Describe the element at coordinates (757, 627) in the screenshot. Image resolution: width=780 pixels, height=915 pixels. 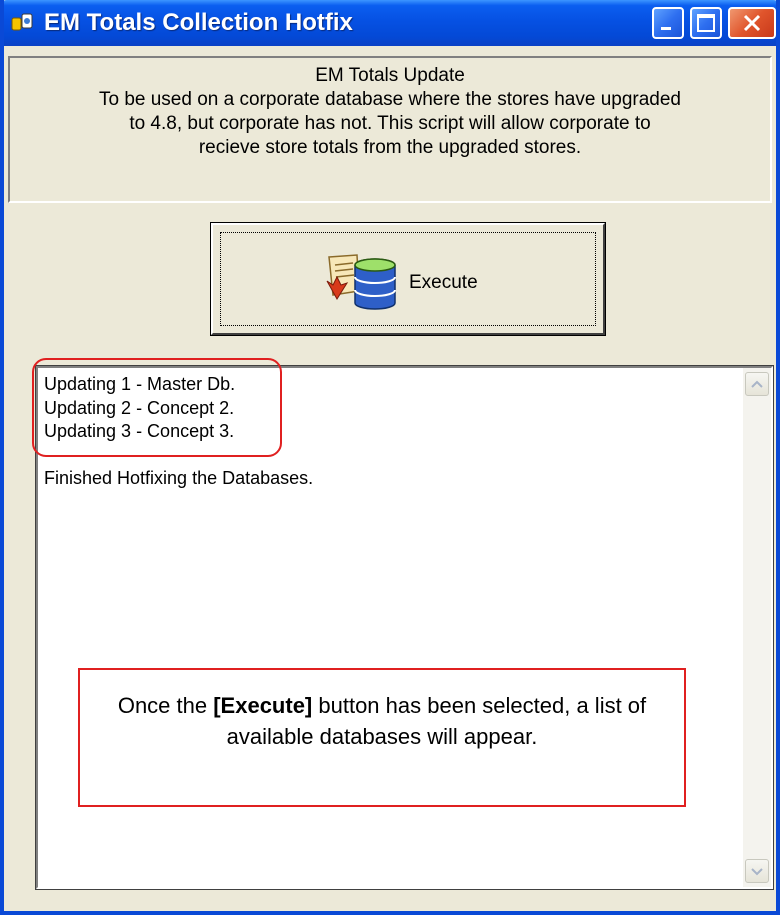
I see `vertical-scrollbar` at that location.